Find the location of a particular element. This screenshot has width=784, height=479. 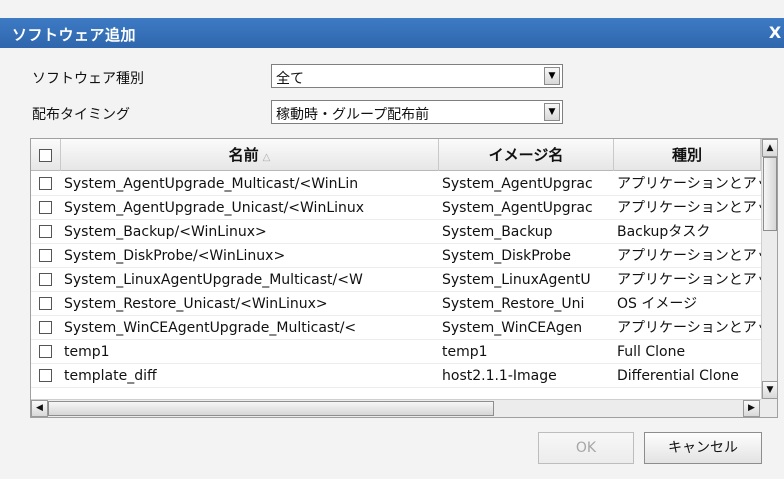

vertical-scroll-thumb is located at coordinates (770, 194).